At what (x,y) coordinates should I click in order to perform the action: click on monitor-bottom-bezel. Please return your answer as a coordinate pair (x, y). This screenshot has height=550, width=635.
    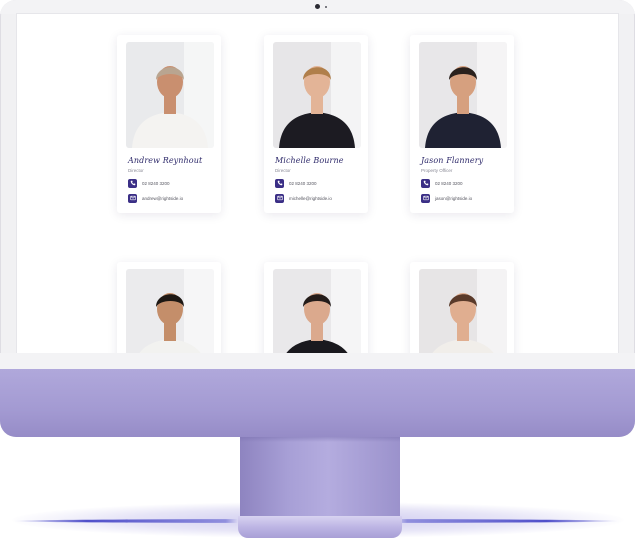
    Looking at the image, I should click on (317, 361).